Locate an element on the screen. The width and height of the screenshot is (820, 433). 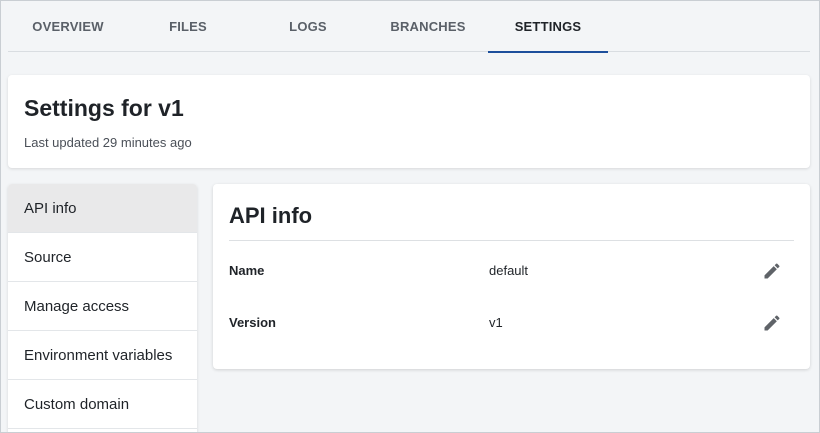
sidebar-item-label: Source is located at coordinates (48, 257).